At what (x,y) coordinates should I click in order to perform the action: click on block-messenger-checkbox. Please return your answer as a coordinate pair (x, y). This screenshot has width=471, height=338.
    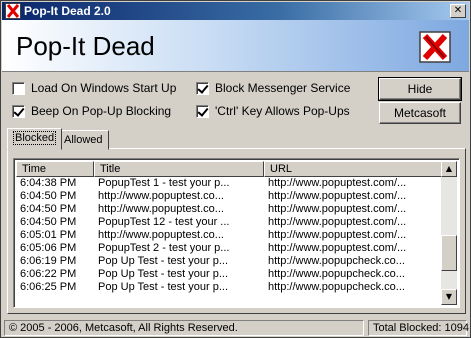
    Looking at the image, I should click on (202, 88).